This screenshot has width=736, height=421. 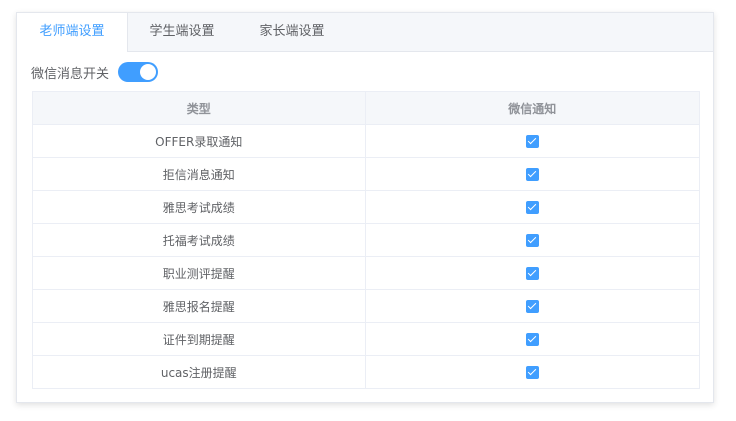 I want to click on column-header-wechat-notify: 微信通知, so click(x=532, y=108).